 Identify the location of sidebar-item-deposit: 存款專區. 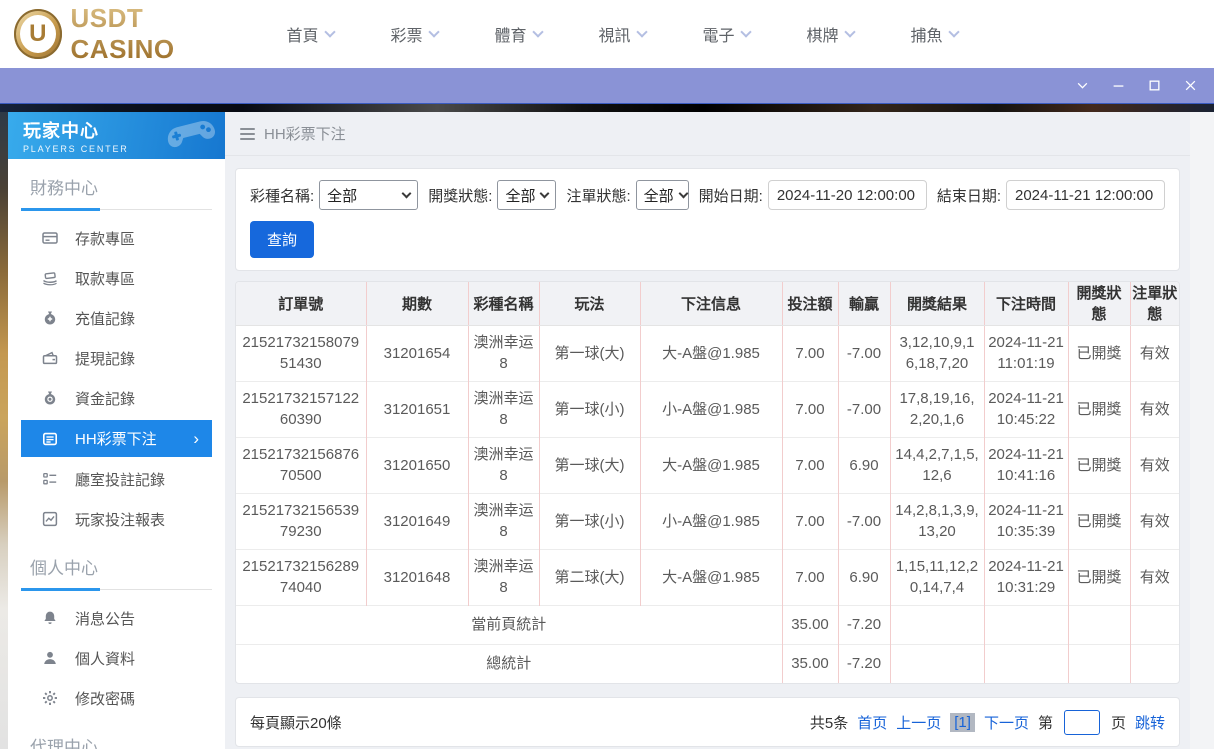
(116, 238).